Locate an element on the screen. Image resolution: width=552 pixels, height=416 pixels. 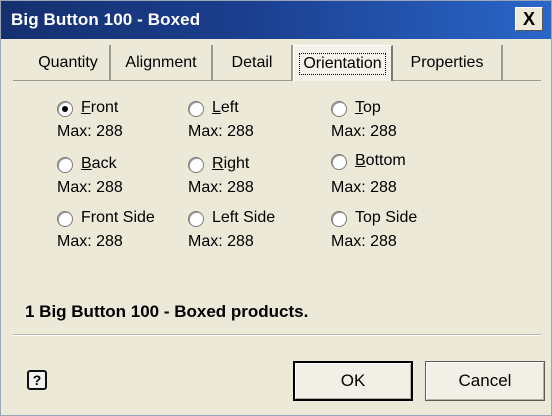
orientation-right: Right Max: 288 is located at coordinates (258, 175).